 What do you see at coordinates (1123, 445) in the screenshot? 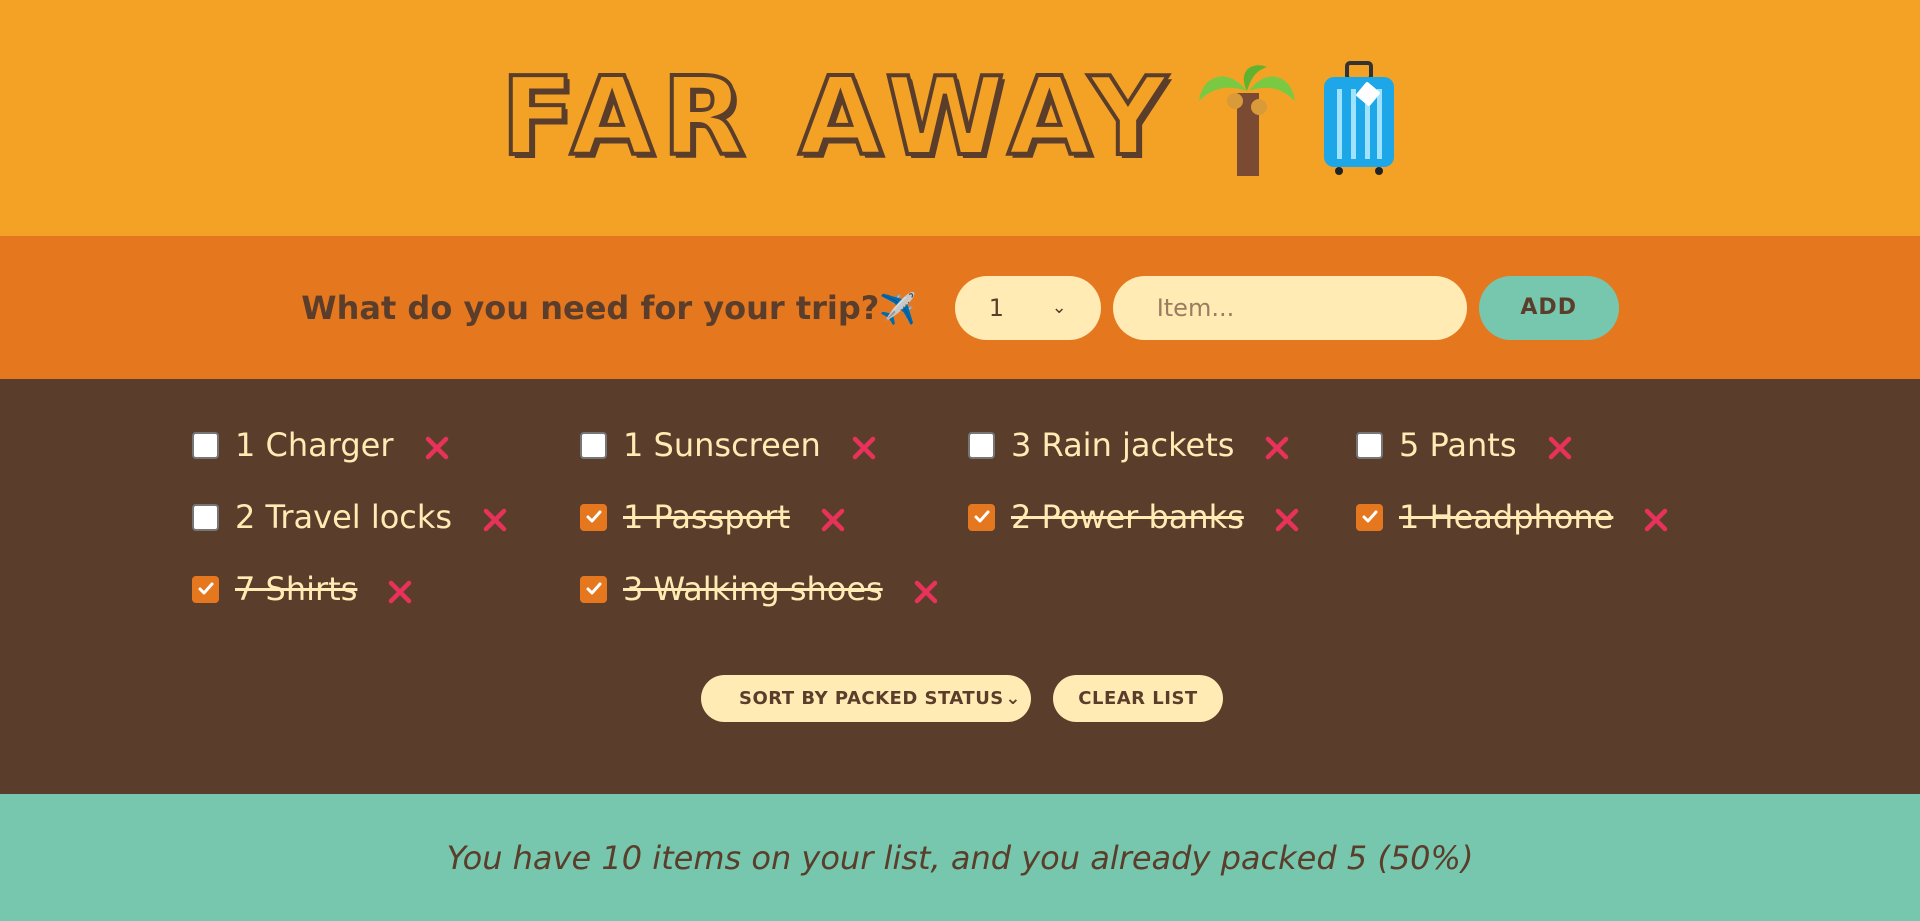
I see `item-label: 3 Rain jackets` at bounding box center [1123, 445].